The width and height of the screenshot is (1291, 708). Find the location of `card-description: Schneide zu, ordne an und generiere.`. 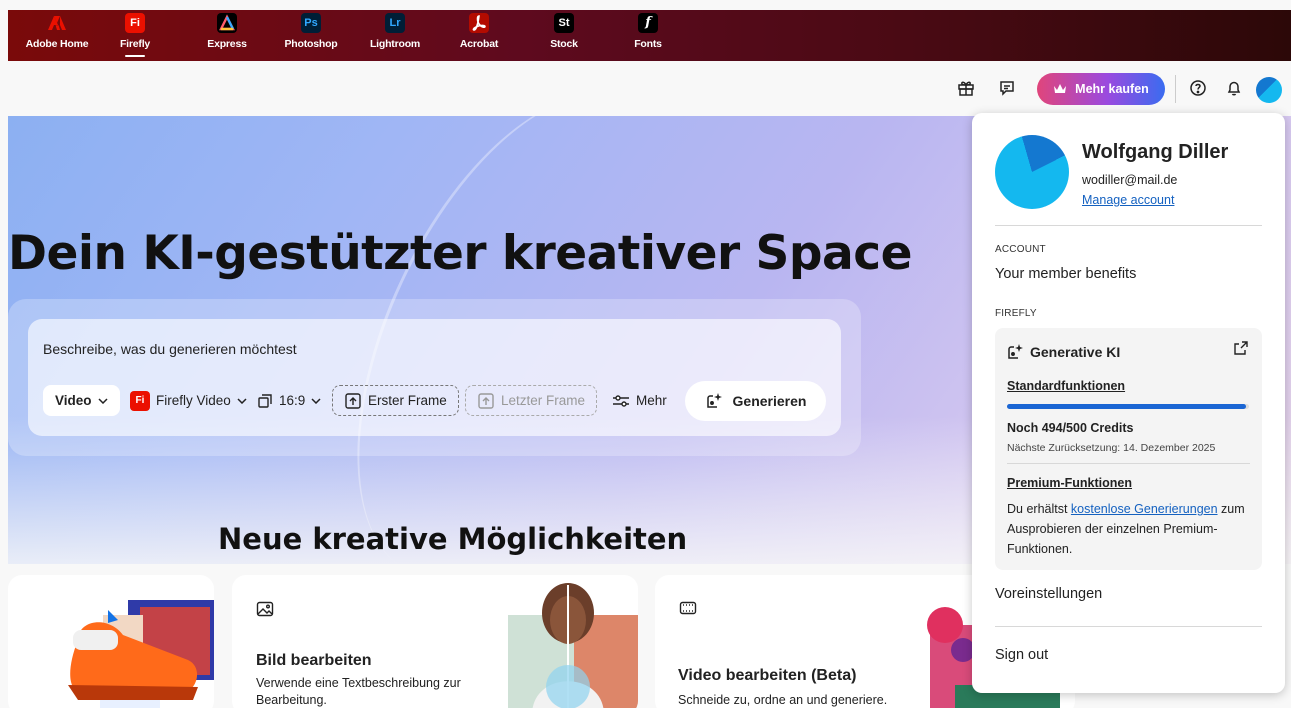

card-description: Schneide zu, ordne an und generiere. is located at coordinates (783, 700).